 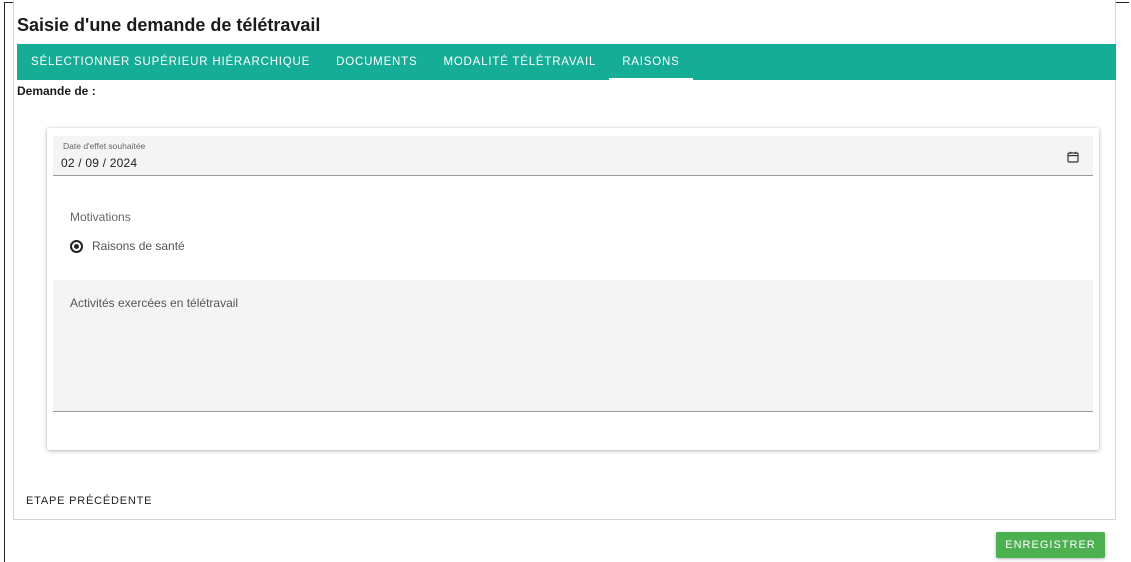 I want to click on radio-selected-icon, so click(x=76, y=246).